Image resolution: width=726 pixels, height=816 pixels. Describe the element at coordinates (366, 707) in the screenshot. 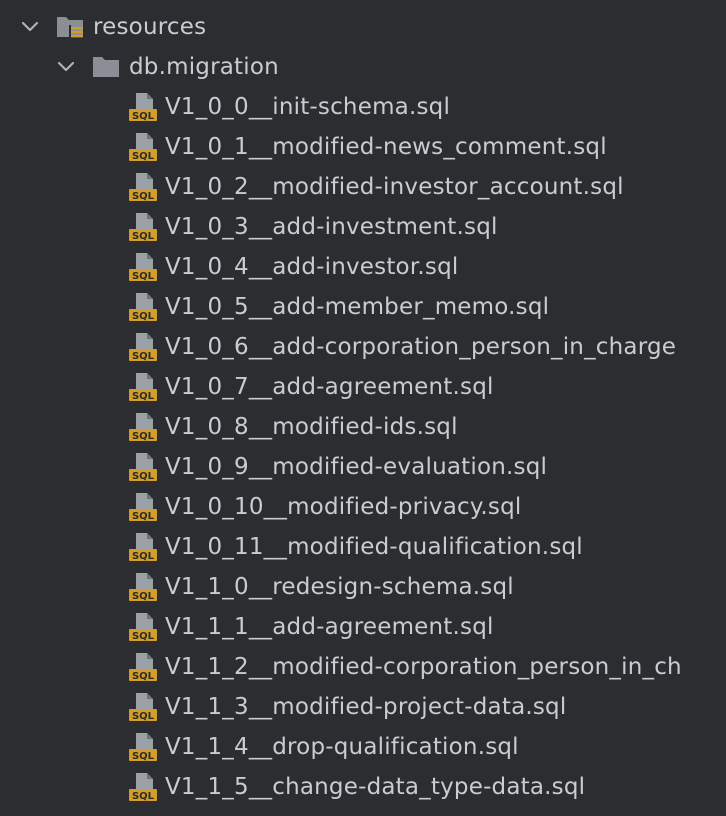

I see `tree-label-sql-file: V1_1_3__modified-project-data.sql` at that location.